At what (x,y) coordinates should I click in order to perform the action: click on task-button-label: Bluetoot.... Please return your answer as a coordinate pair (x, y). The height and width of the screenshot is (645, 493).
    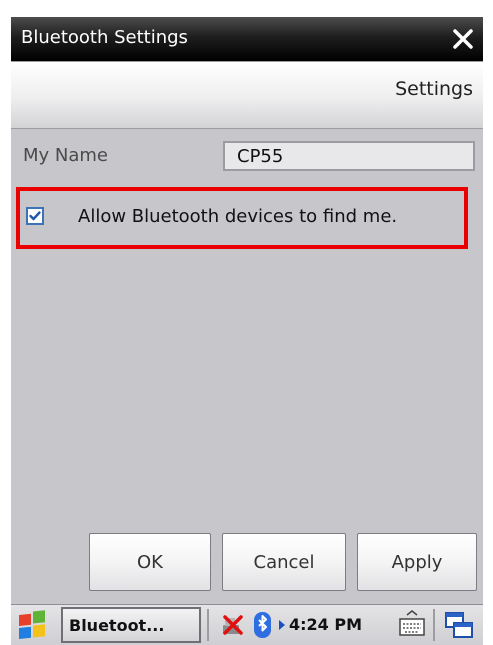
    Looking at the image, I should click on (117, 625).